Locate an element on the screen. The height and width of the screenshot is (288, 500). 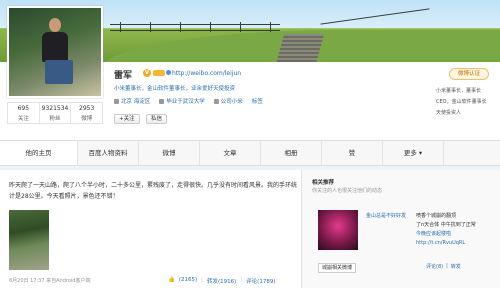
avatar-body is located at coordinates (55, 47).